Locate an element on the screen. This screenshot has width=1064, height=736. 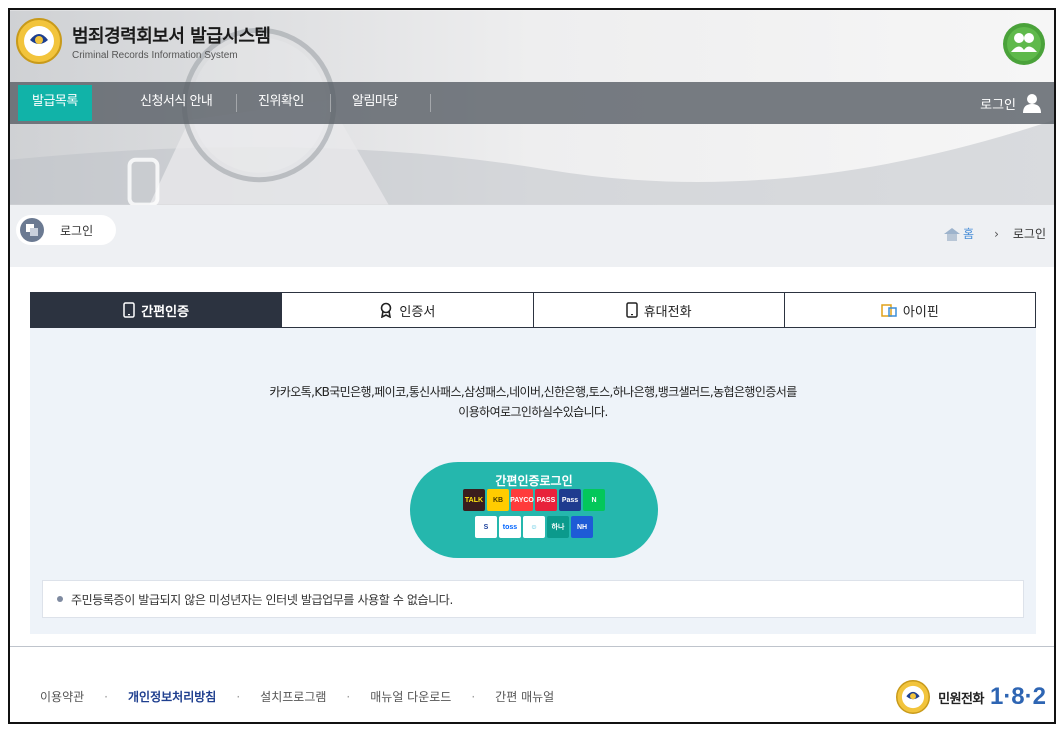
provider-하나-icon: 하나 is located at coordinates (558, 527).